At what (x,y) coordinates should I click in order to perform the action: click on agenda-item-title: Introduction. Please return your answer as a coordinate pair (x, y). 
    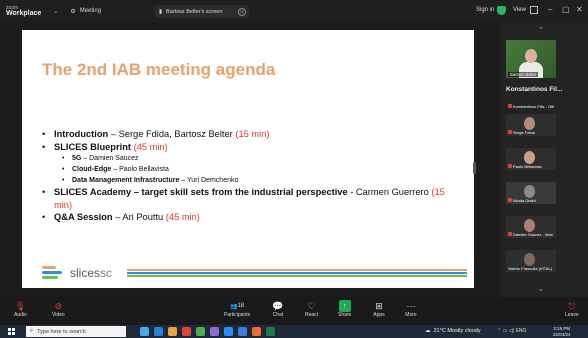
    Looking at the image, I should click on (81, 134).